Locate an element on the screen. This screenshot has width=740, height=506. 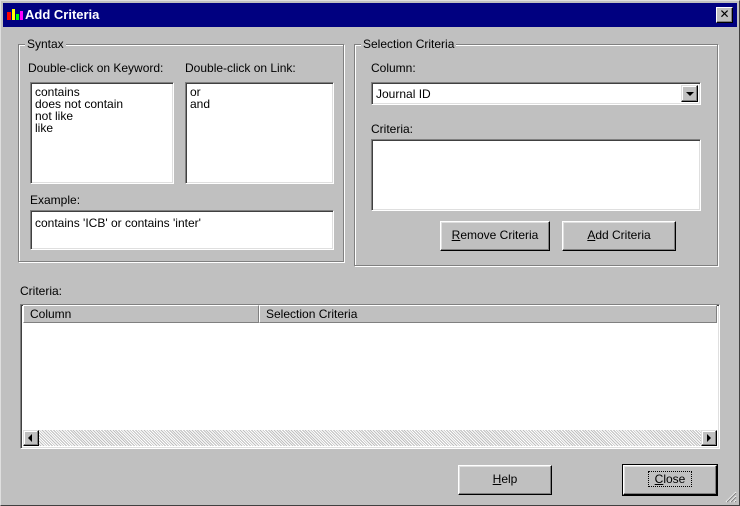
criteria-list-label: Criteria: is located at coordinates (41, 291).